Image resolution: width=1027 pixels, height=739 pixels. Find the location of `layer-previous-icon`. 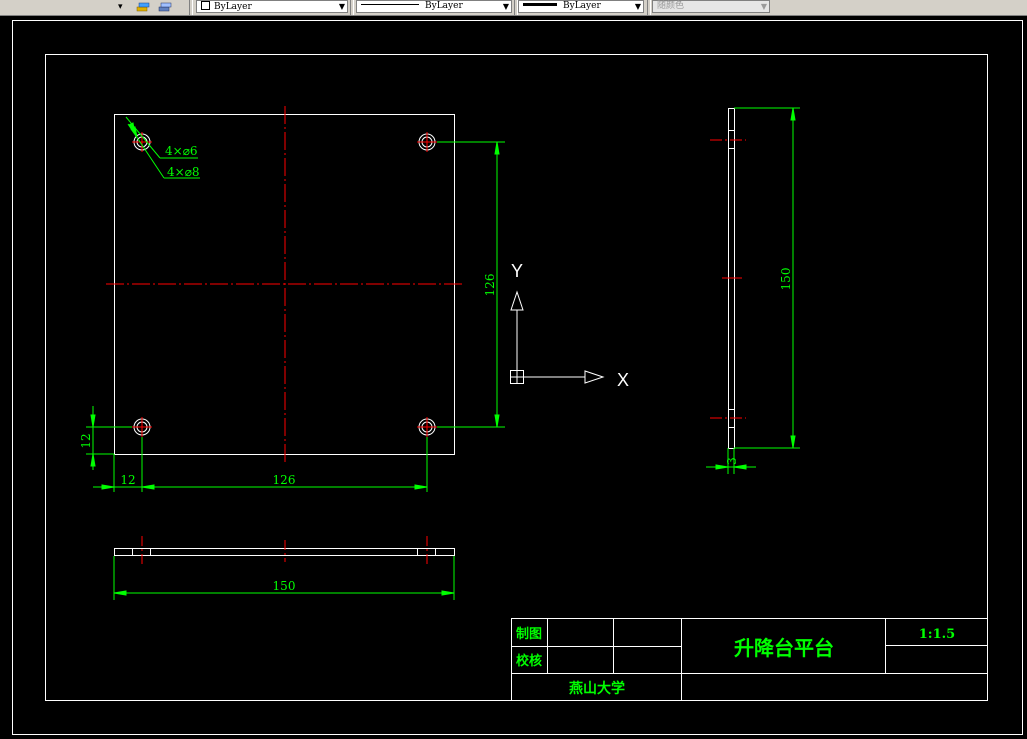

layer-previous-icon is located at coordinates (165, 7).